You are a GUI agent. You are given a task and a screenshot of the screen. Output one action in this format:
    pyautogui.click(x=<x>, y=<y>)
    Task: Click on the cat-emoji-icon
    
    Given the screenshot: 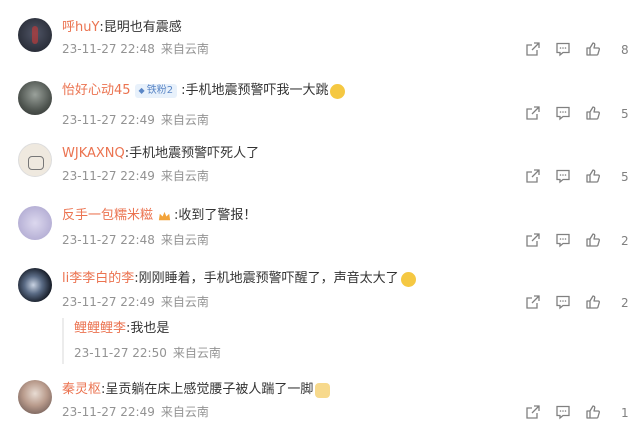 What is the action you would take?
    pyautogui.click(x=323, y=390)
    